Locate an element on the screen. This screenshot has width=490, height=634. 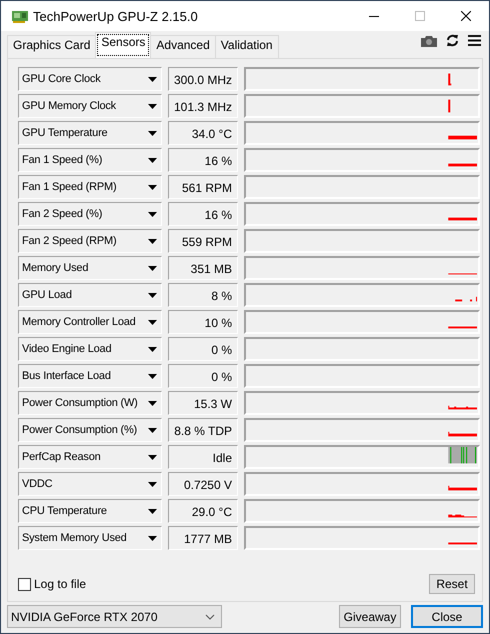
app-icon is located at coordinates (20, 16).